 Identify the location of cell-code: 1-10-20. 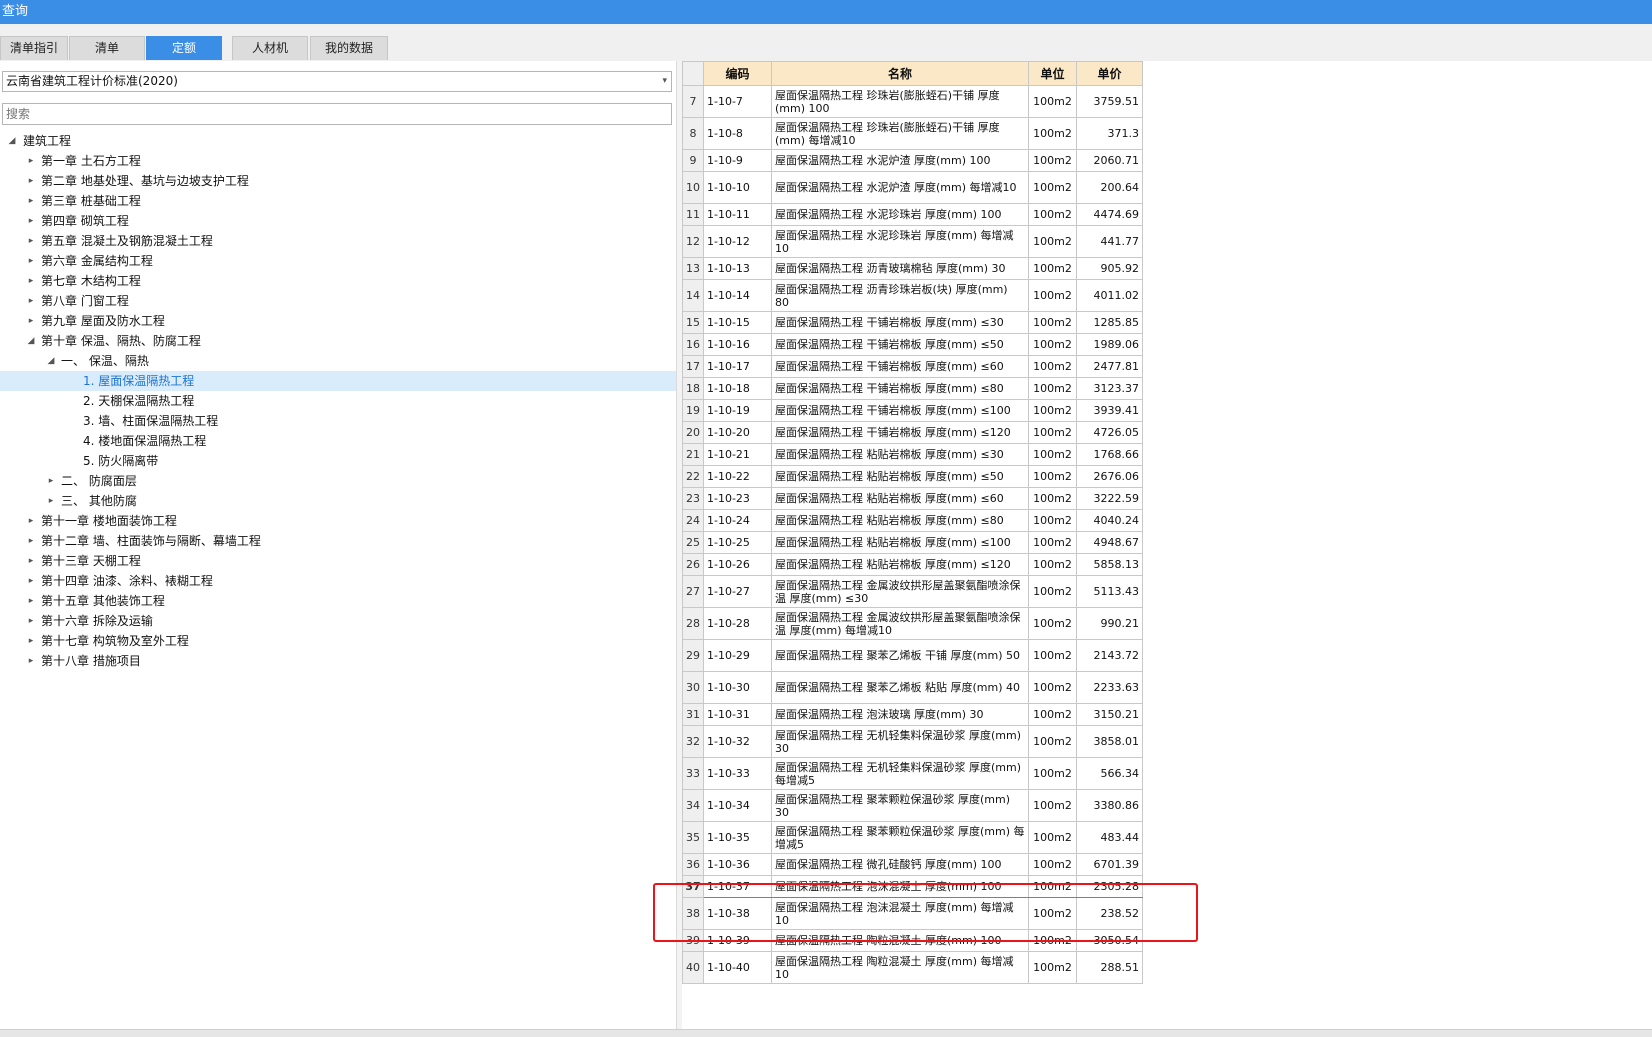
(737, 432).